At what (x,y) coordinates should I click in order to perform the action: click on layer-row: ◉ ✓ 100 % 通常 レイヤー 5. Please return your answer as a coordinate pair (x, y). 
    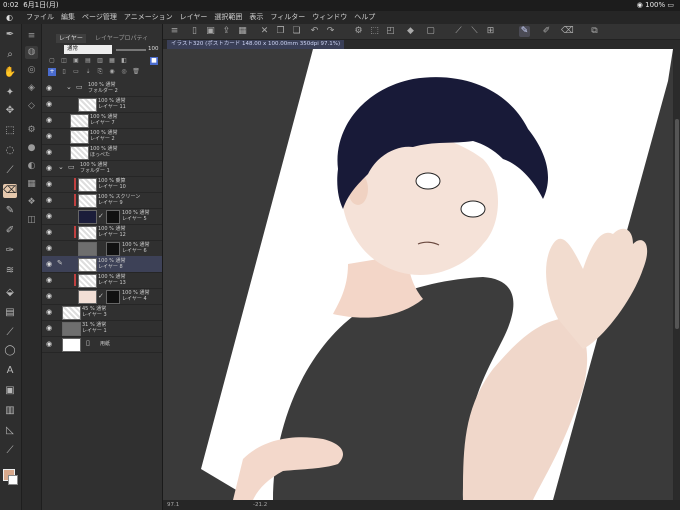
    Looking at the image, I should click on (102, 216).